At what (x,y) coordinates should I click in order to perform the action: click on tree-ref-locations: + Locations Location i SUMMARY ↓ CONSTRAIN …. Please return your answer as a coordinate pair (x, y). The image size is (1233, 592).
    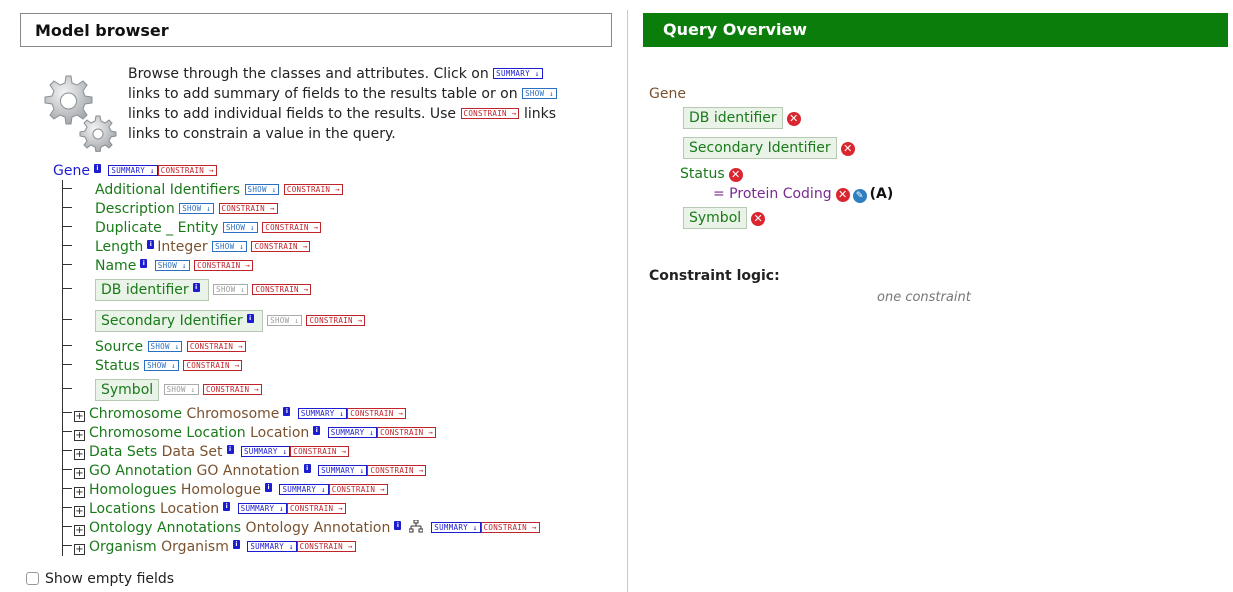
    Looking at the image, I should click on (204, 509).